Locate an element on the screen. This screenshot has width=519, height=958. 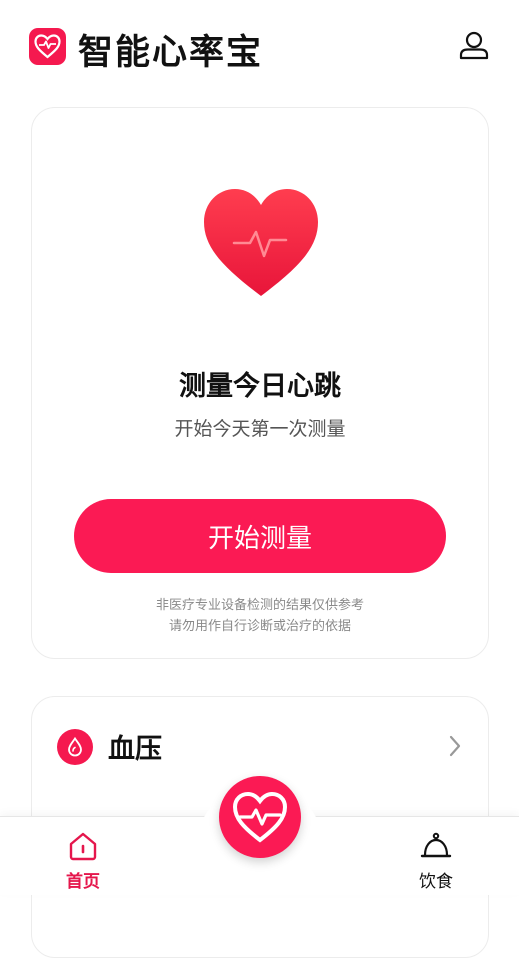
tab-diet: 饮食 is located at coordinates (436, 856).